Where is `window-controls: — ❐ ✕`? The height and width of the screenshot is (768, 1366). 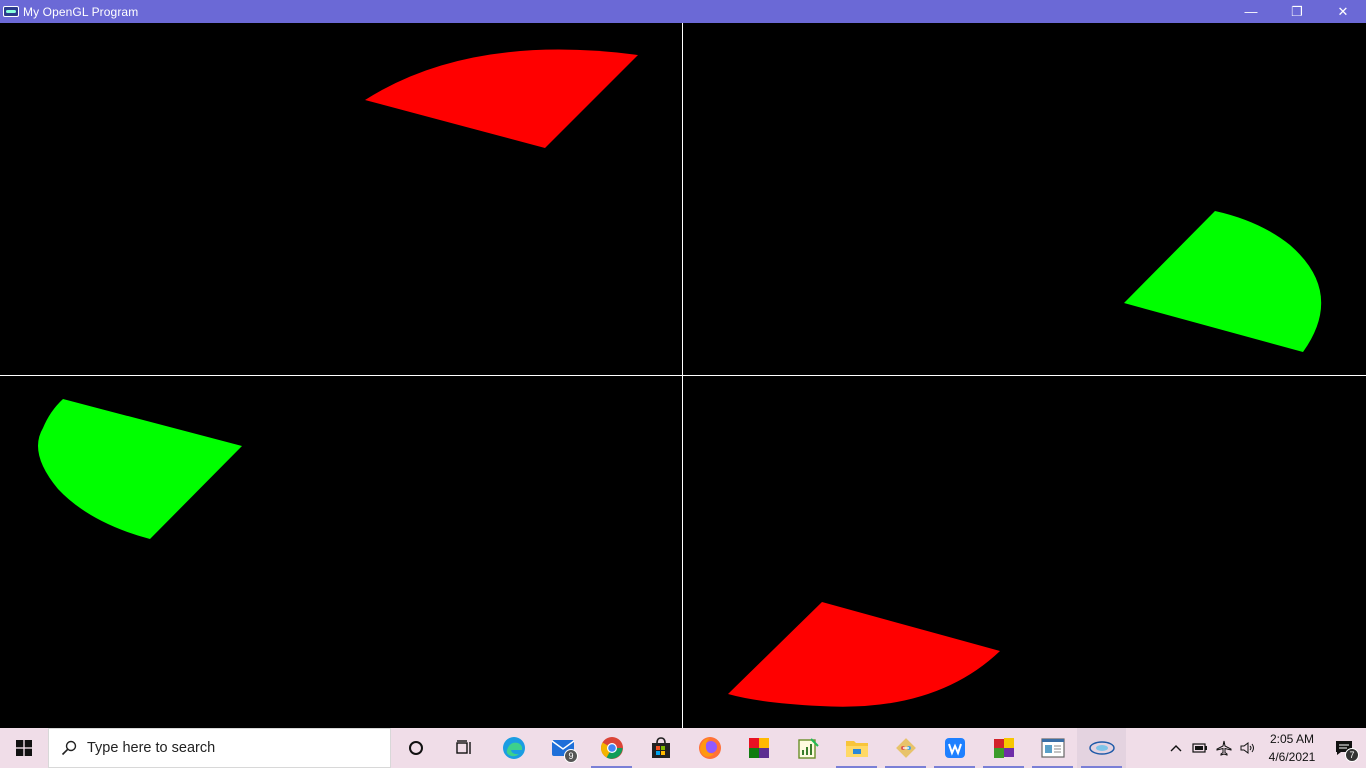
window-controls: — ❐ ✕ is located at coordinates (1297, 11).